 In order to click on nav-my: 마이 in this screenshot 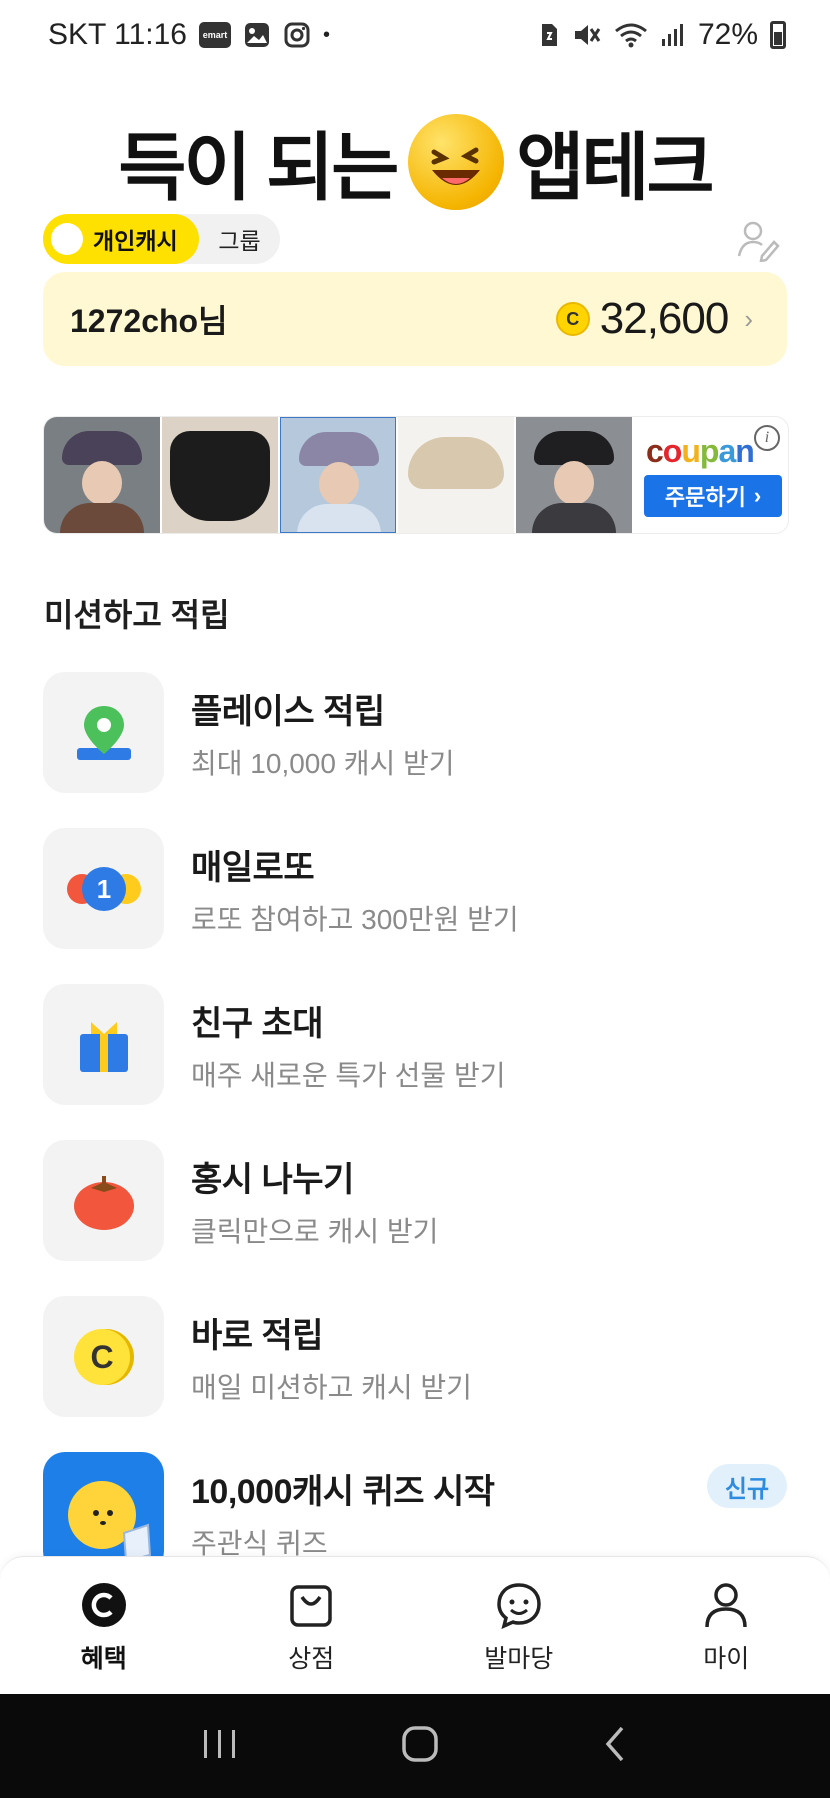, I will do `click(726, 1626)`.